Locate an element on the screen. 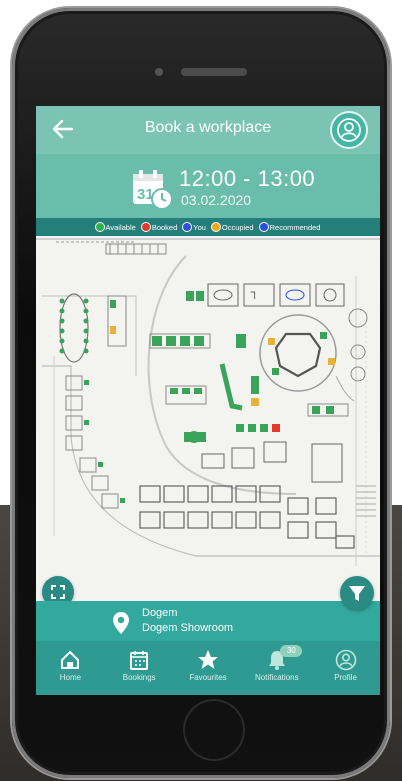 The height and width of the screenshot is (781, 402). nav-notifications: 30 Notifications is located at coordinates (276, 668).